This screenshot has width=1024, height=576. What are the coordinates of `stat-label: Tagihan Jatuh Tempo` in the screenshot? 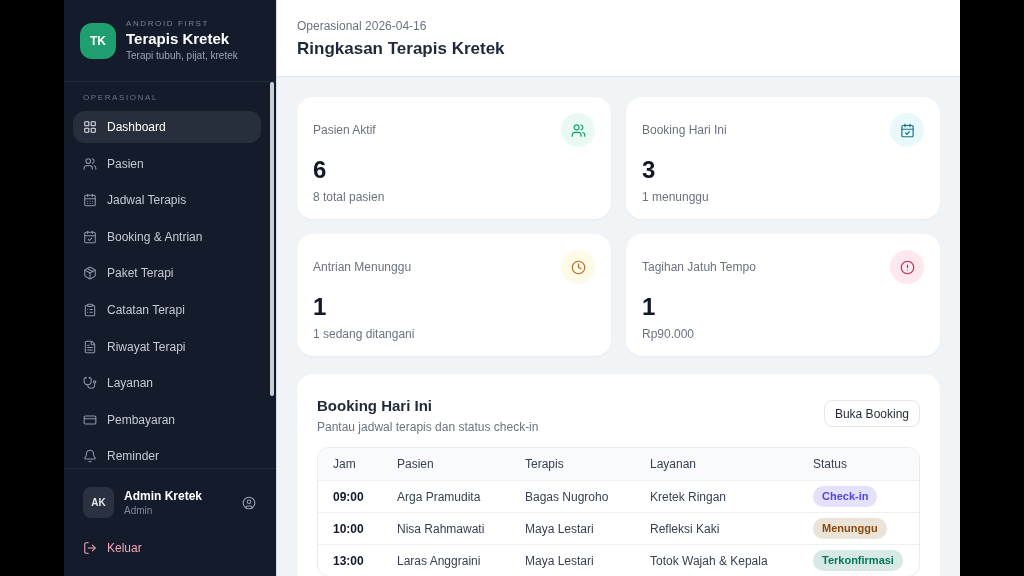 It's located at (699, 267).